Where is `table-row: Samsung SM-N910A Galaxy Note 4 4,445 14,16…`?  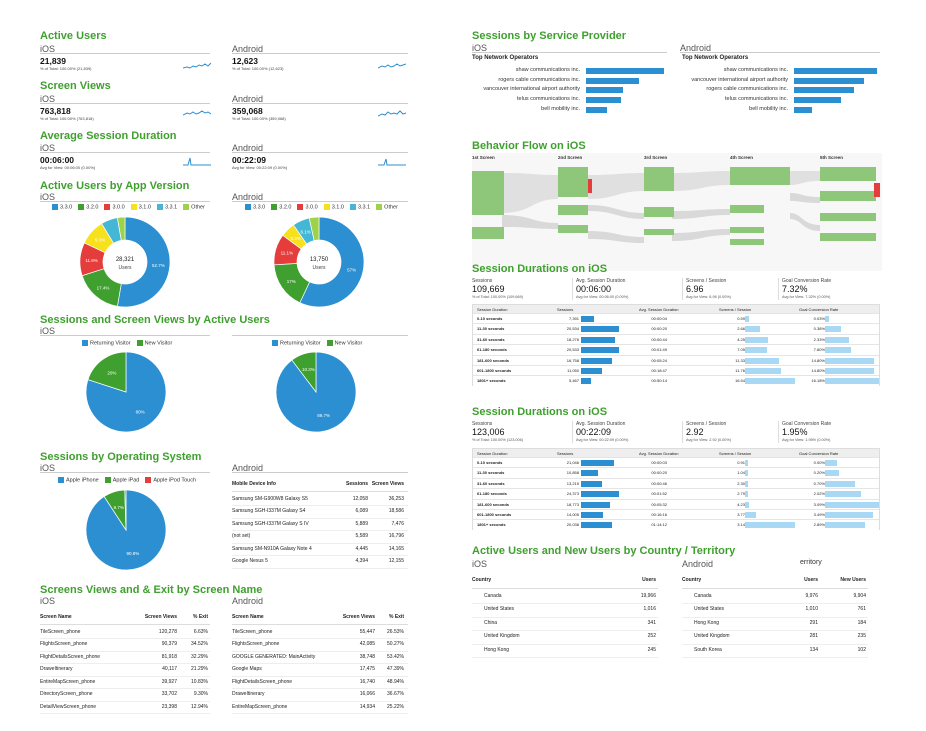
table-row: Samsung SM-N910A Galaxy Note 4 4,445 14,16… is located at coordinates (320, 550).